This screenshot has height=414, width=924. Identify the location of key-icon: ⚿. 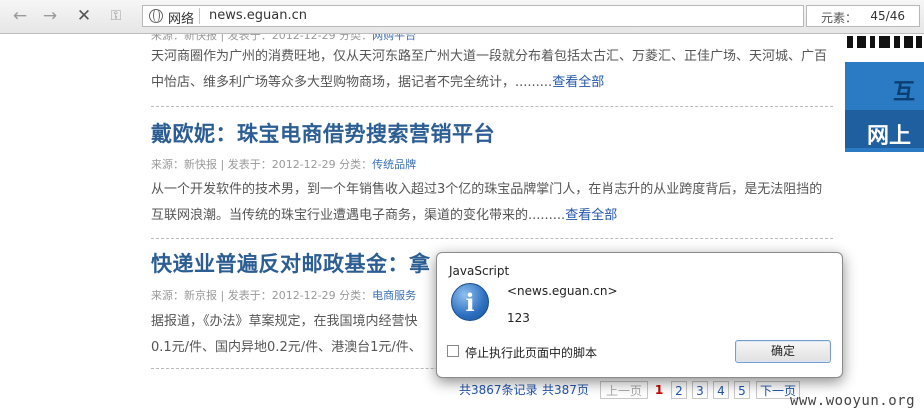
(116, 16).